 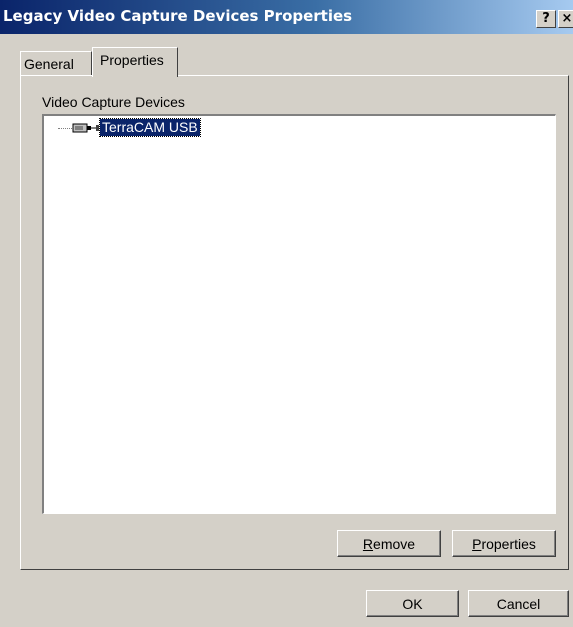 What do you see at coordinates (150, 127) in the screenshot?
I see `tree-item-terracam-usb: TerraCAM USB` at bounding box center [150, 127].